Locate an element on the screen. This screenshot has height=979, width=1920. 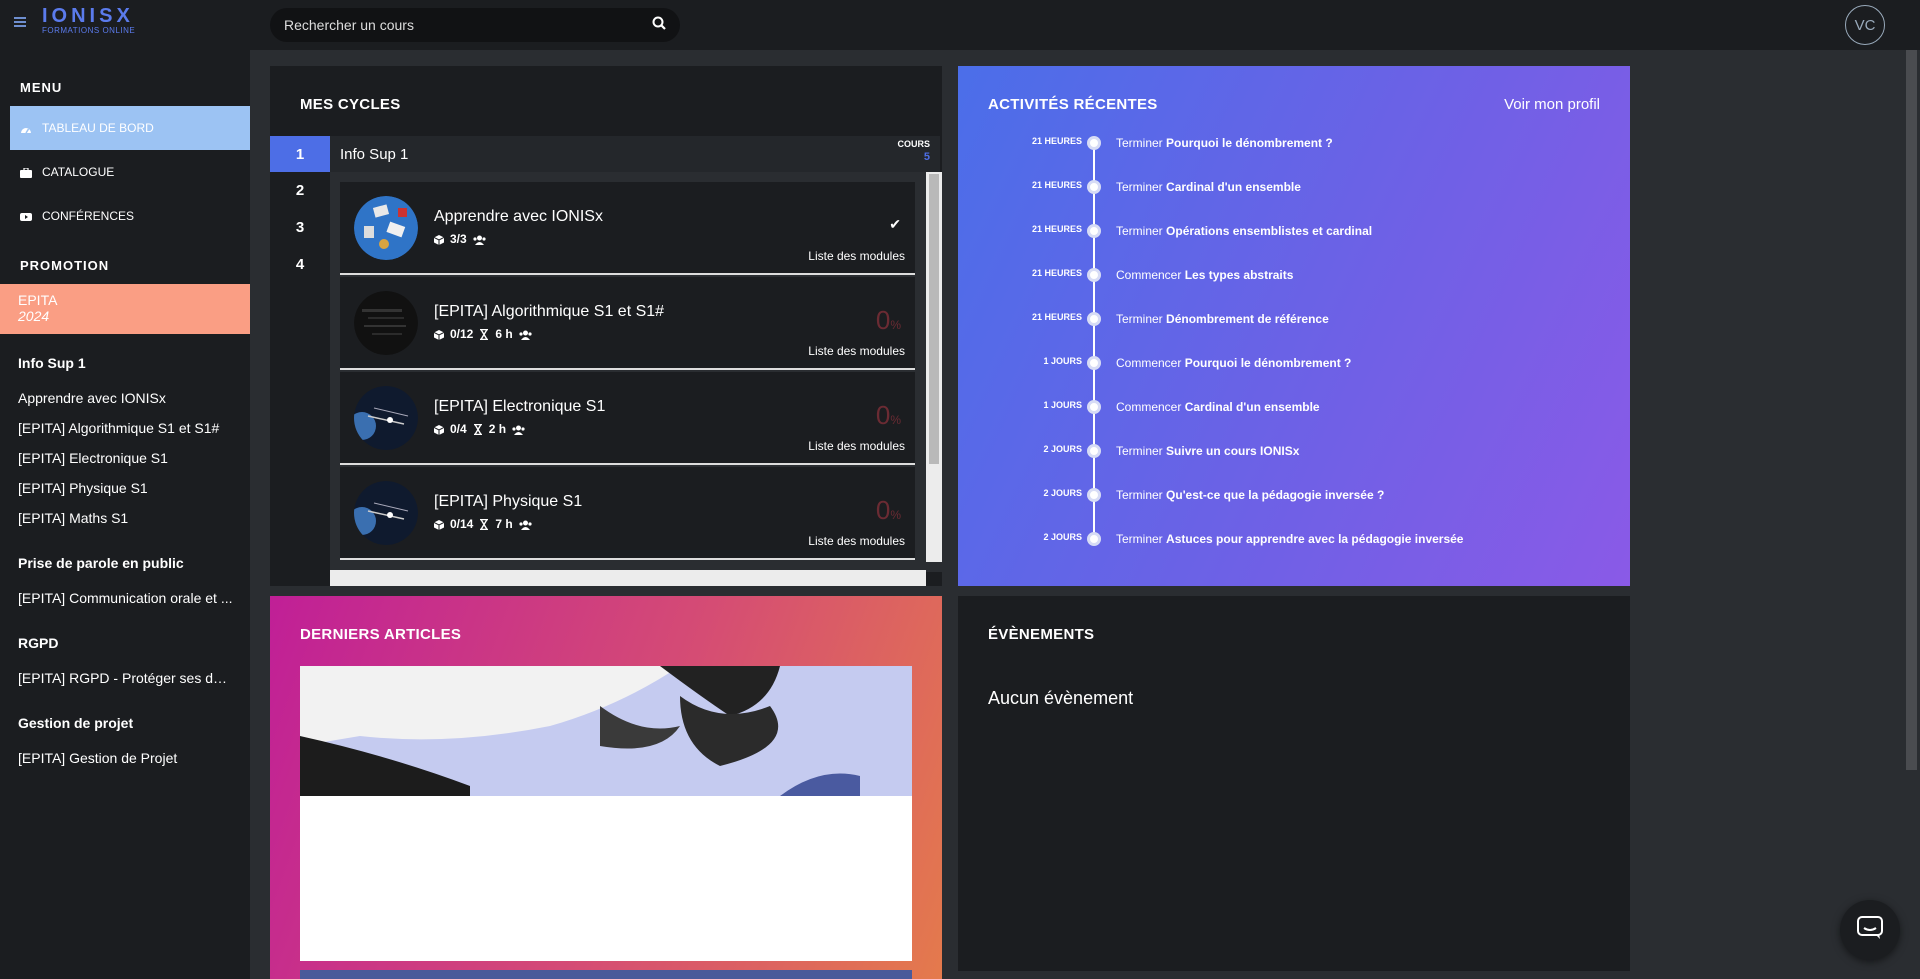
search-bar is located at coordinates (475, 25).